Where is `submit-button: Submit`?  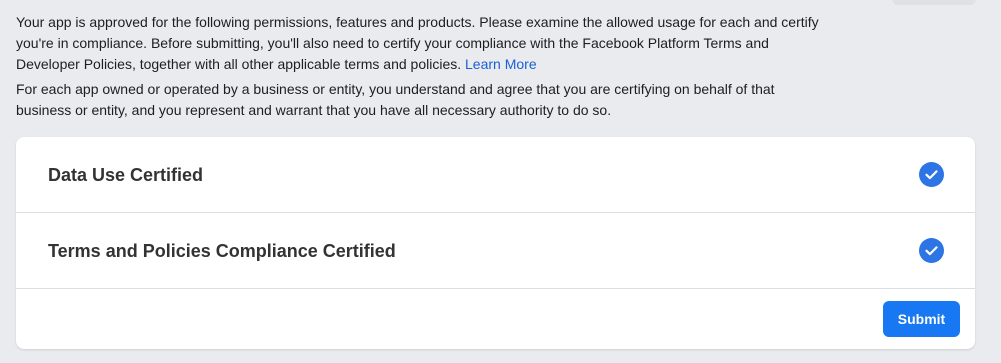 submit-button: Submit is located at coordinates (921, 319).